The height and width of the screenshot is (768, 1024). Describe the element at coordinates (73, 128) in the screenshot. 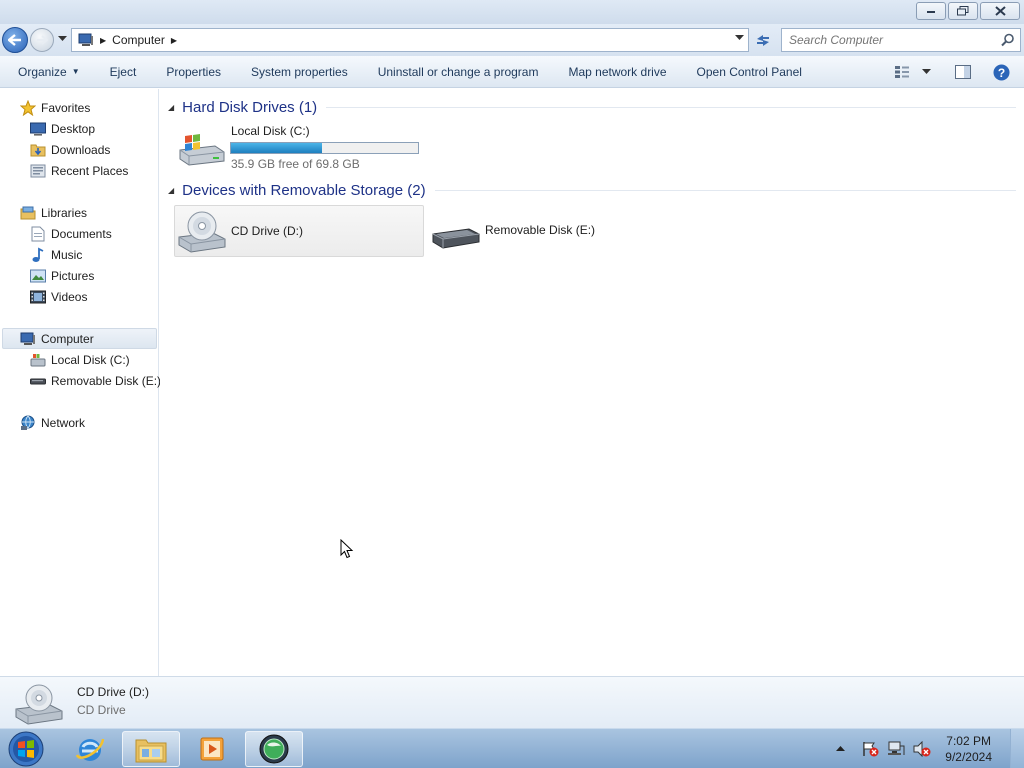

I see `nav-label: Desktop` at that location.